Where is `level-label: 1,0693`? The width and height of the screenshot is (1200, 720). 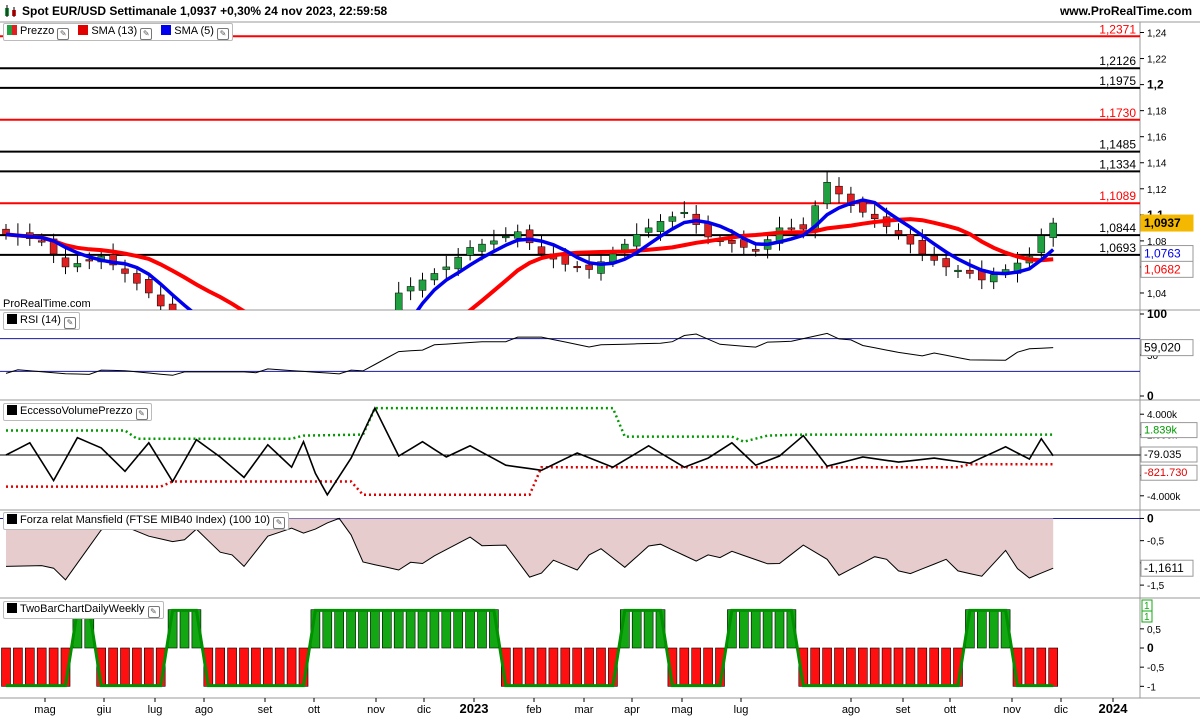
level-label: 1,0693 is located at coordinates (1117, 248).